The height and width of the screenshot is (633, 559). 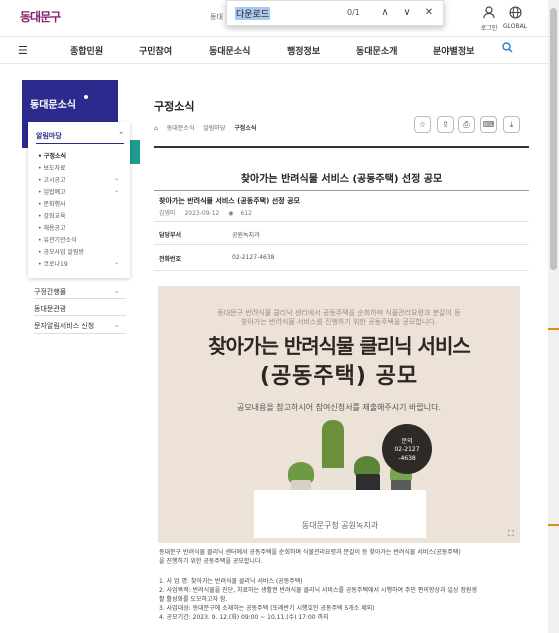 I want to click on sidebar-item-contest: • 공모사업 알림방, so click(x=61, y=251).